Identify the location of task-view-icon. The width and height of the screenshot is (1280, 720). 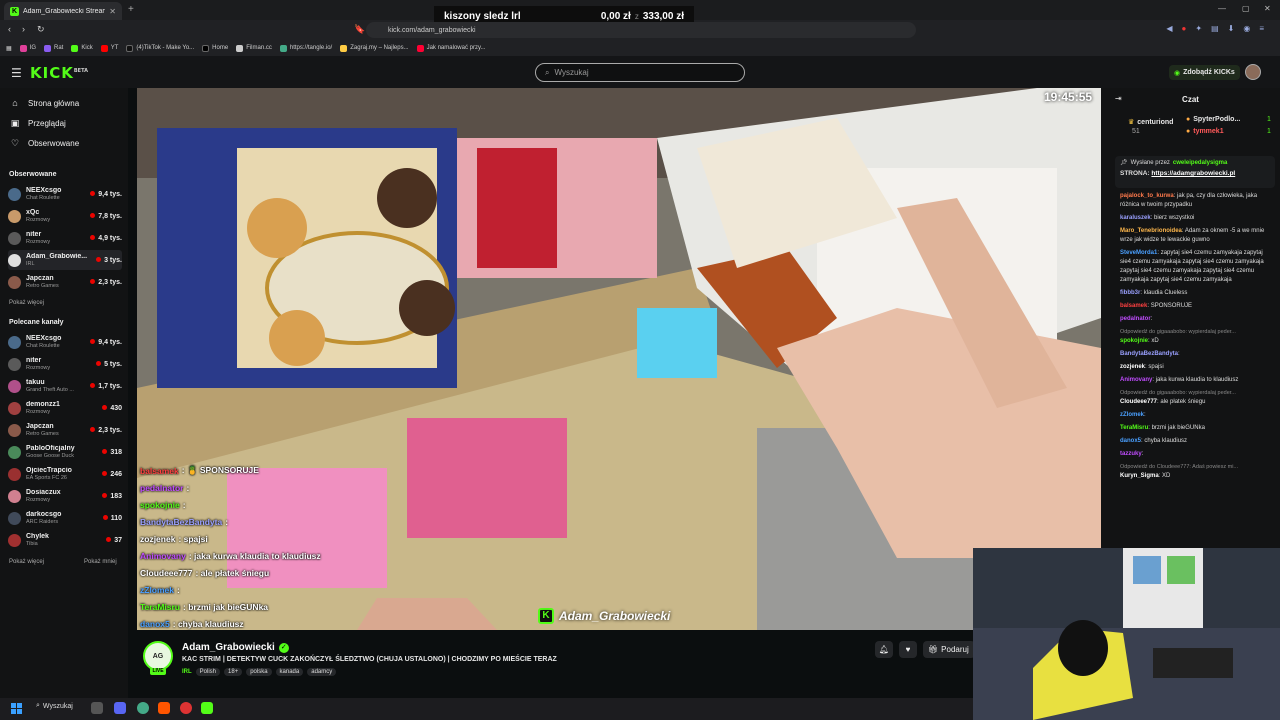
(97, 708).